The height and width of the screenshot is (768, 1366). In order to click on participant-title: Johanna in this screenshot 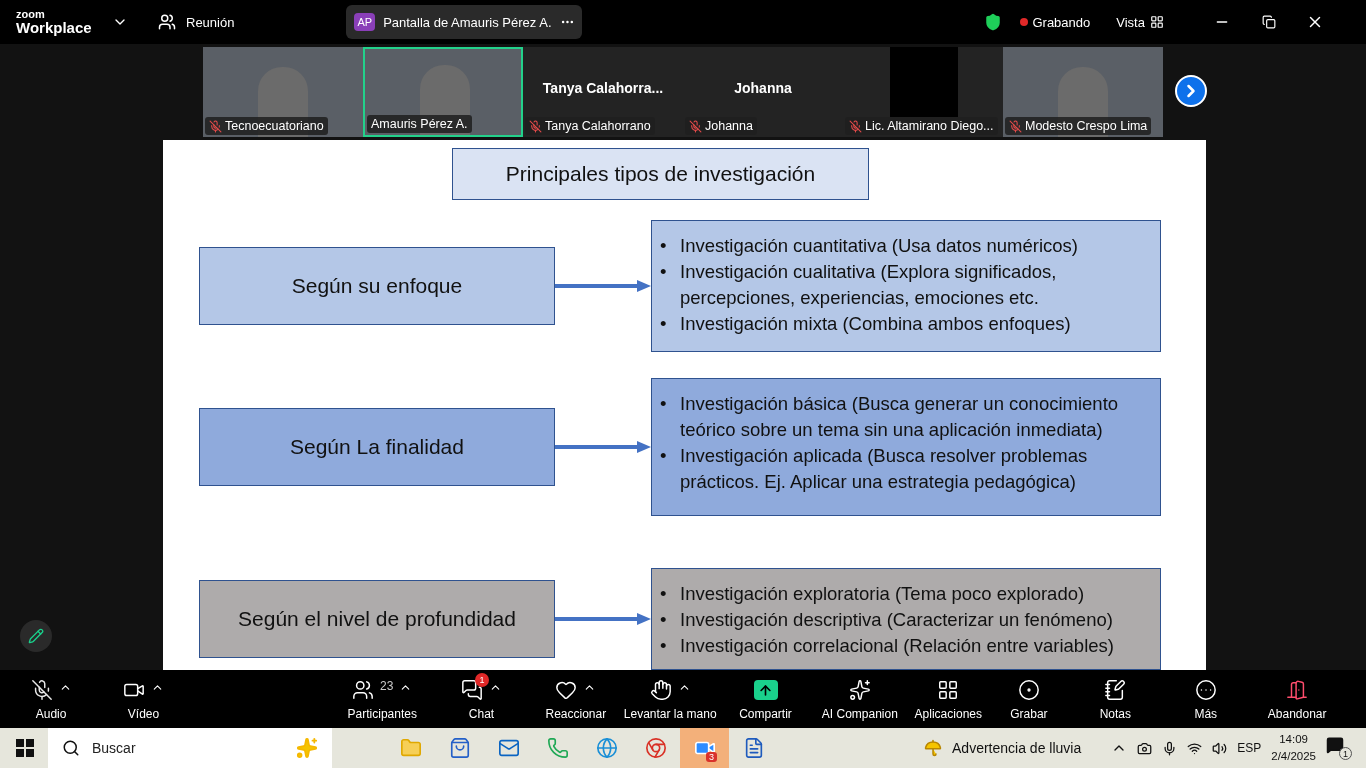, I will do `click(763, 88)`.